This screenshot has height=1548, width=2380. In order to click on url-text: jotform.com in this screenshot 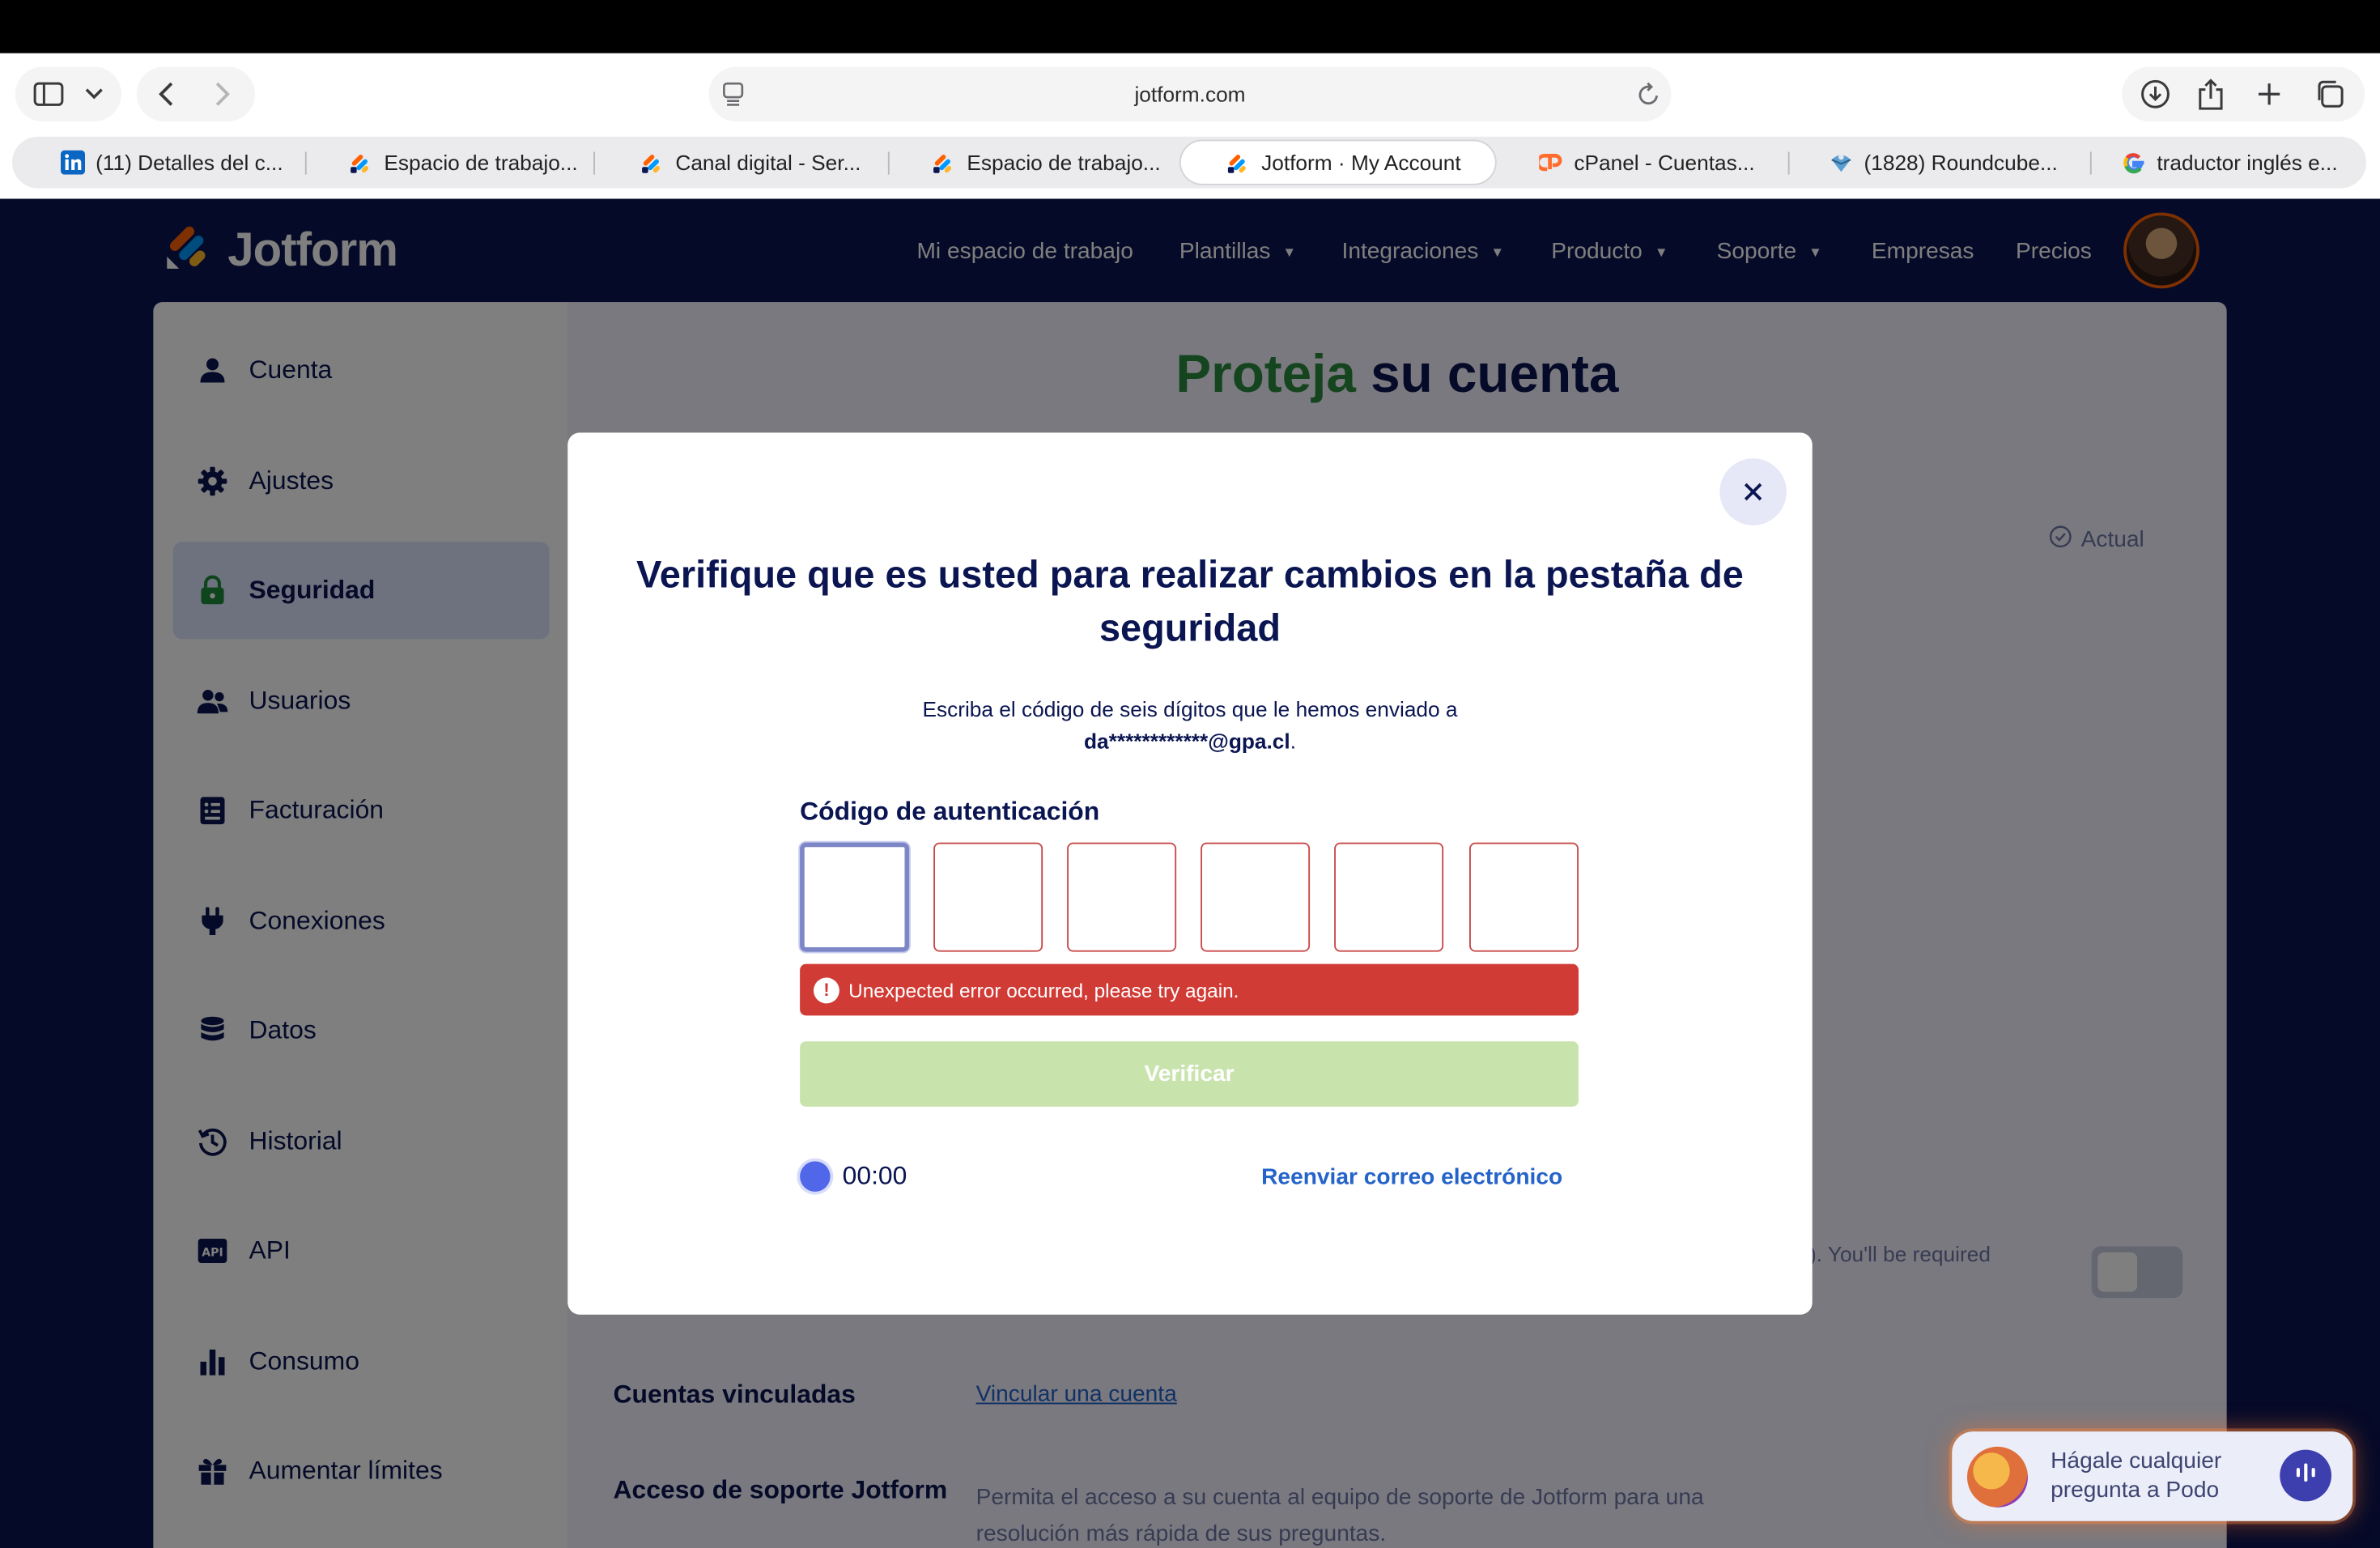, I will do `click(1190, 95)`.